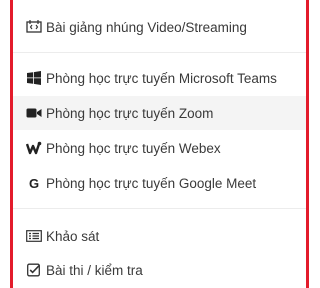 This screenshot has width=320, height=288. Describe the element at coordinates (130, 113) in the screenshot. I see `menu-item-label: Phòng học trực tuyến Zoom` at that location.